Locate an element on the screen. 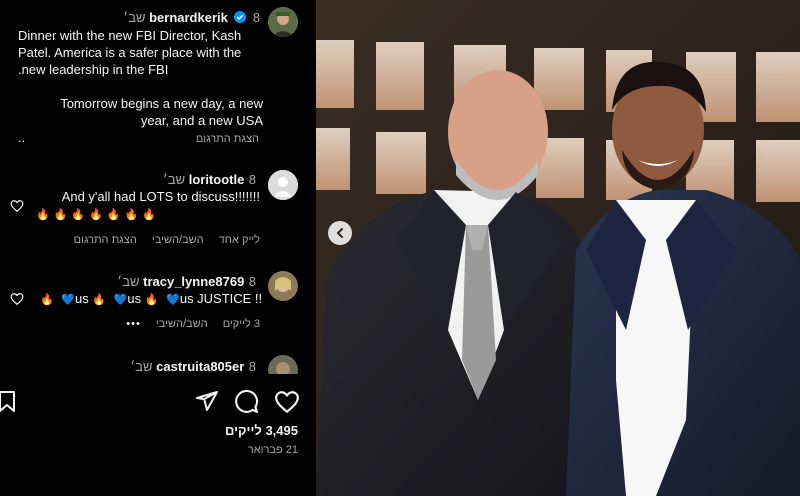  comment-text: 🔥 💙us 🔥 💙us 🔥 💙us JUSTICE !! is located at coordinates (151, 299).